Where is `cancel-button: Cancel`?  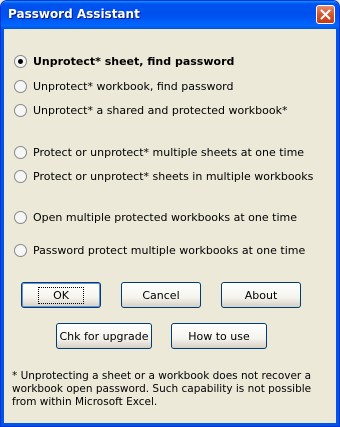 cancel-button: Cancel is located at coordinates (161, 295).